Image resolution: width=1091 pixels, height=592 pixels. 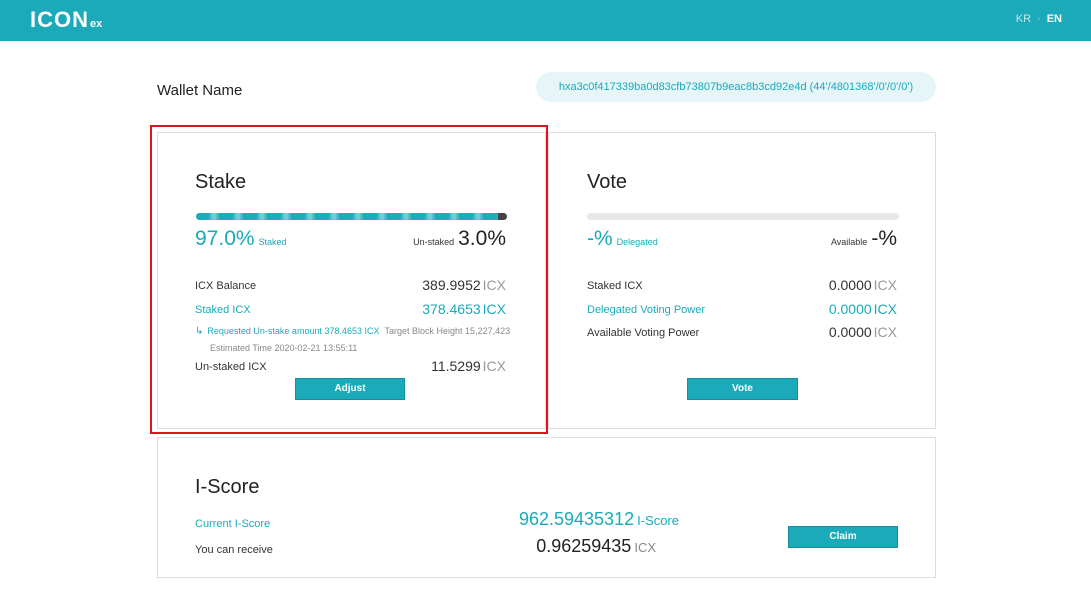 I want to click on icon-logo: ICONex, so click(x=66, y=20).